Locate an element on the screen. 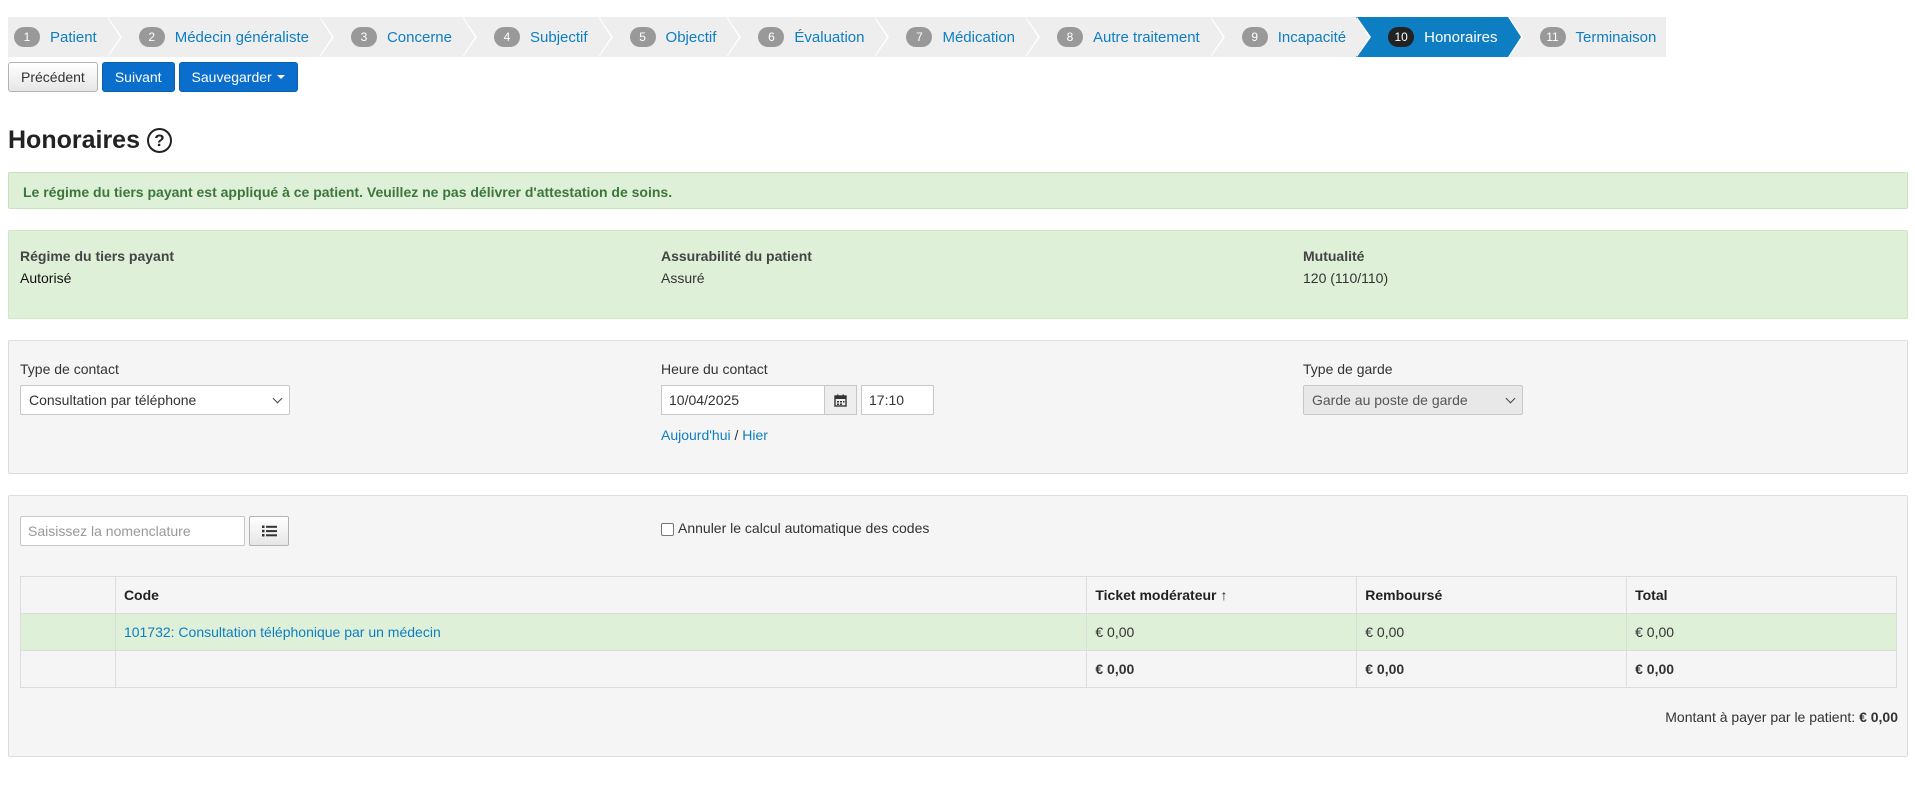 Image resolution: width=1915 pixels, height=794 pixels. list-icon is located at coordinates (269, 531).